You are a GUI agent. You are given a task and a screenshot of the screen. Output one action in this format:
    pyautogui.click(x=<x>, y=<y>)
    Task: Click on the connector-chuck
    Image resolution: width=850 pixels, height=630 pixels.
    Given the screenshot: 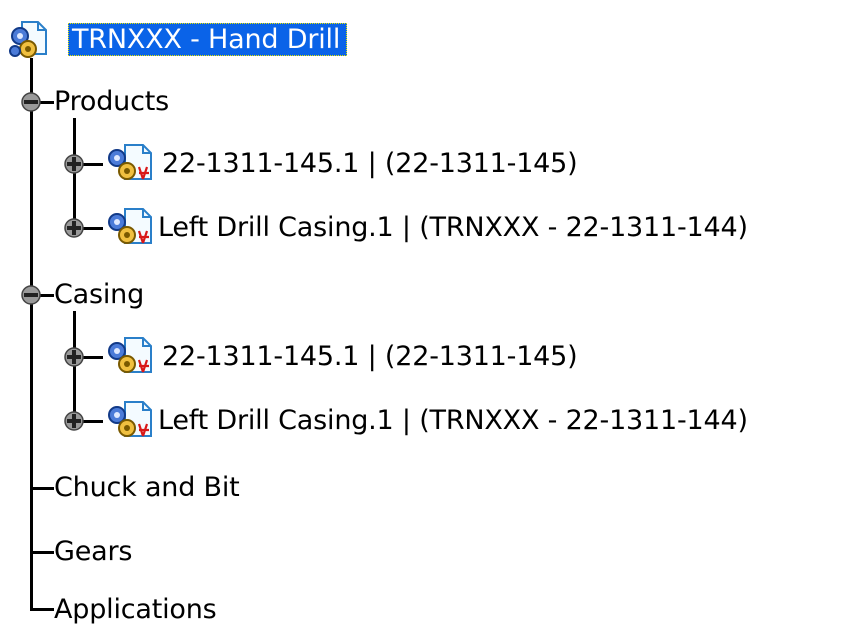 What is the action you would take?
    pyautogui.click(x=42, y=488)
    